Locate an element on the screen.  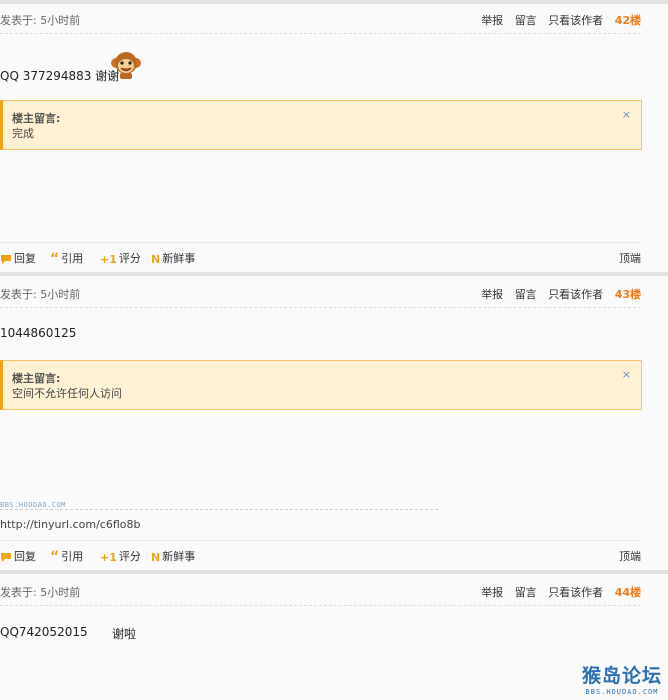
floor-number: 43楼 is located at coordinates (628, 294).